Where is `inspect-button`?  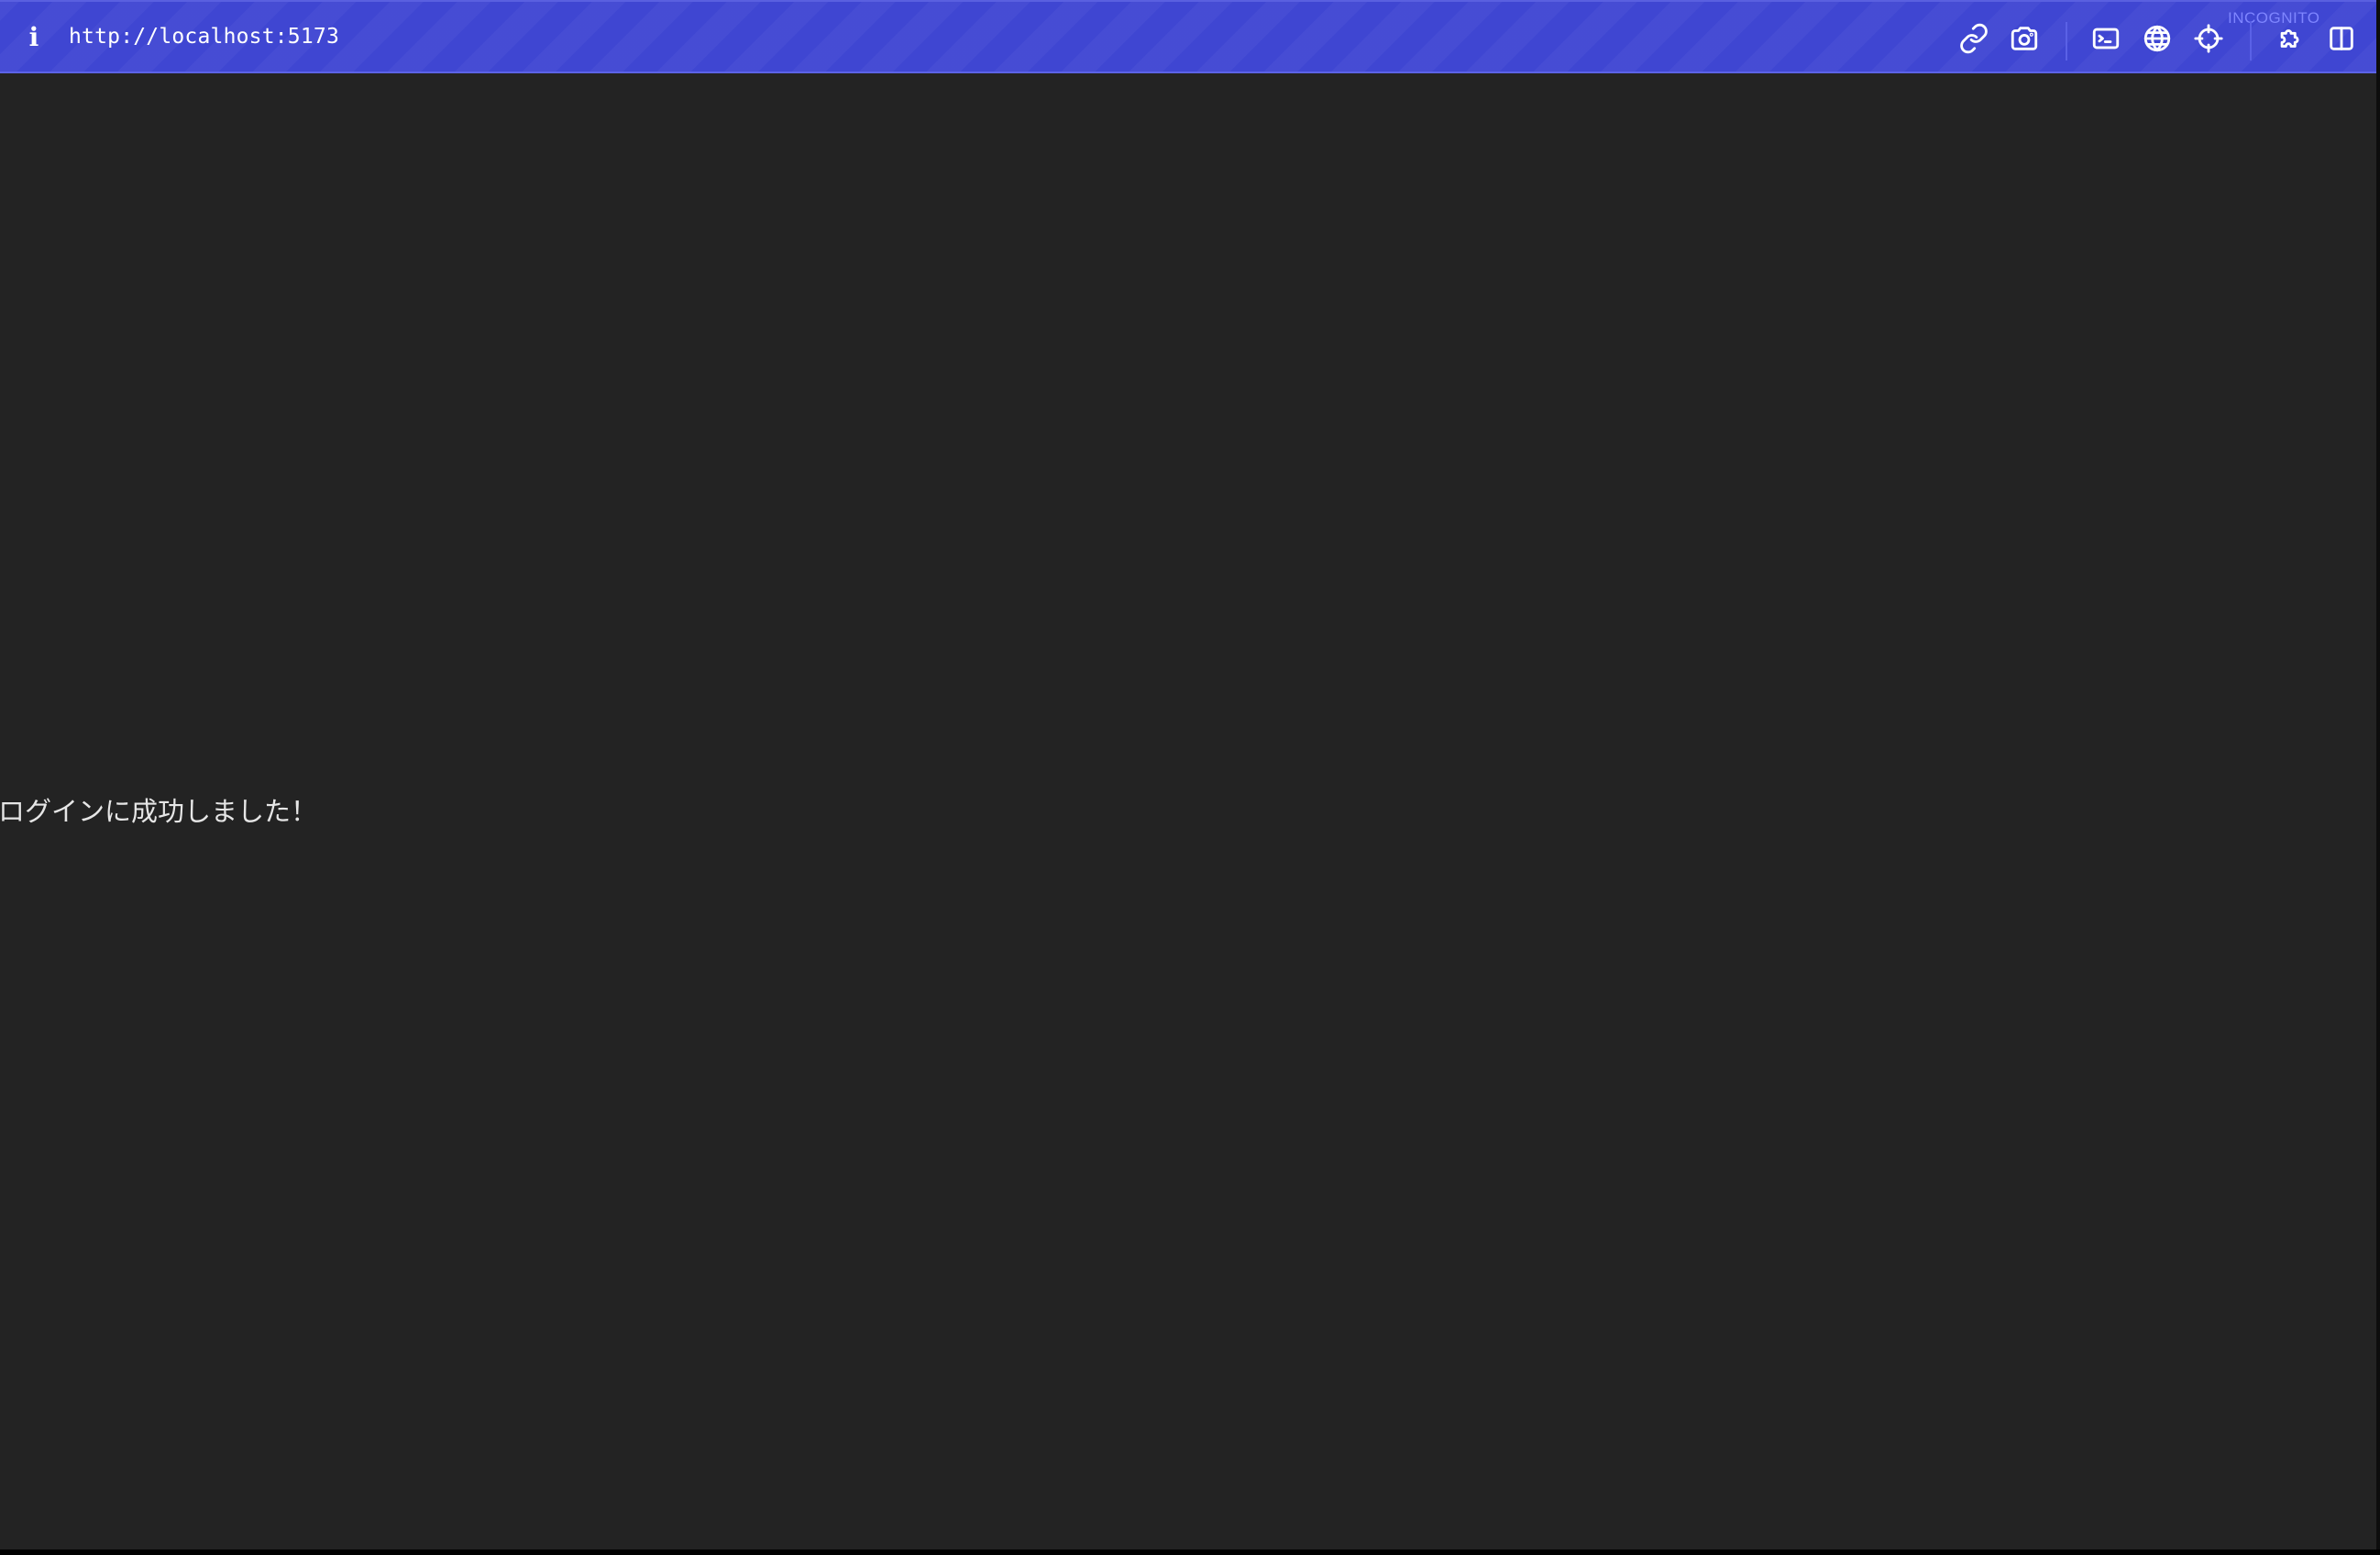
inspect-button is located at coordinates (2208, 38).